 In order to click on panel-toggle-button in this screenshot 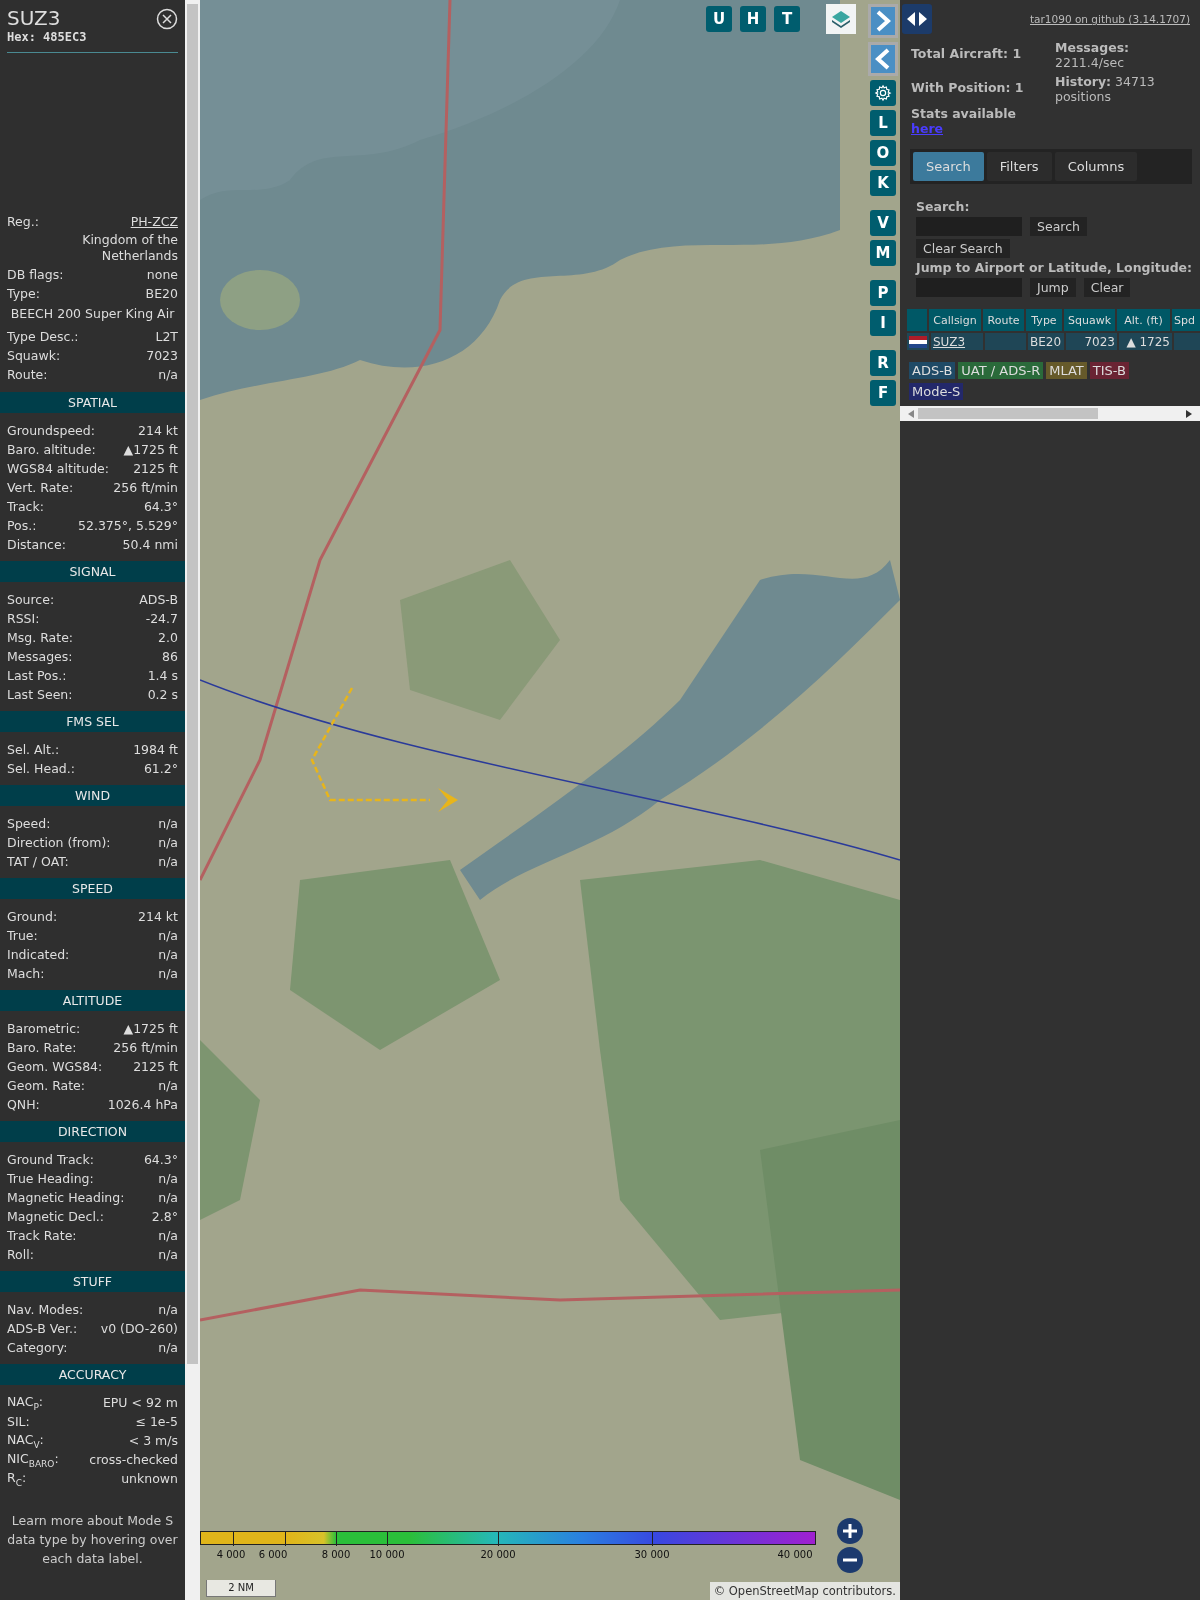, I will do `click(917, 19)`.